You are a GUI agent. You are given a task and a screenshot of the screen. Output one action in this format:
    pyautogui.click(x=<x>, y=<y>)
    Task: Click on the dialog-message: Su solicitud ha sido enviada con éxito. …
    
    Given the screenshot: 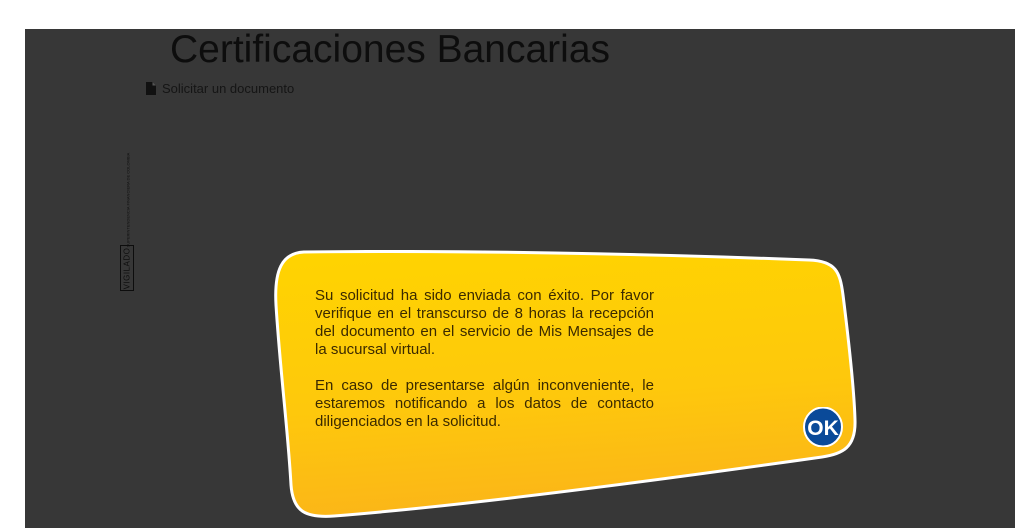 What is the action you would take?
    pyautogui.click(x=484, y=368)
    